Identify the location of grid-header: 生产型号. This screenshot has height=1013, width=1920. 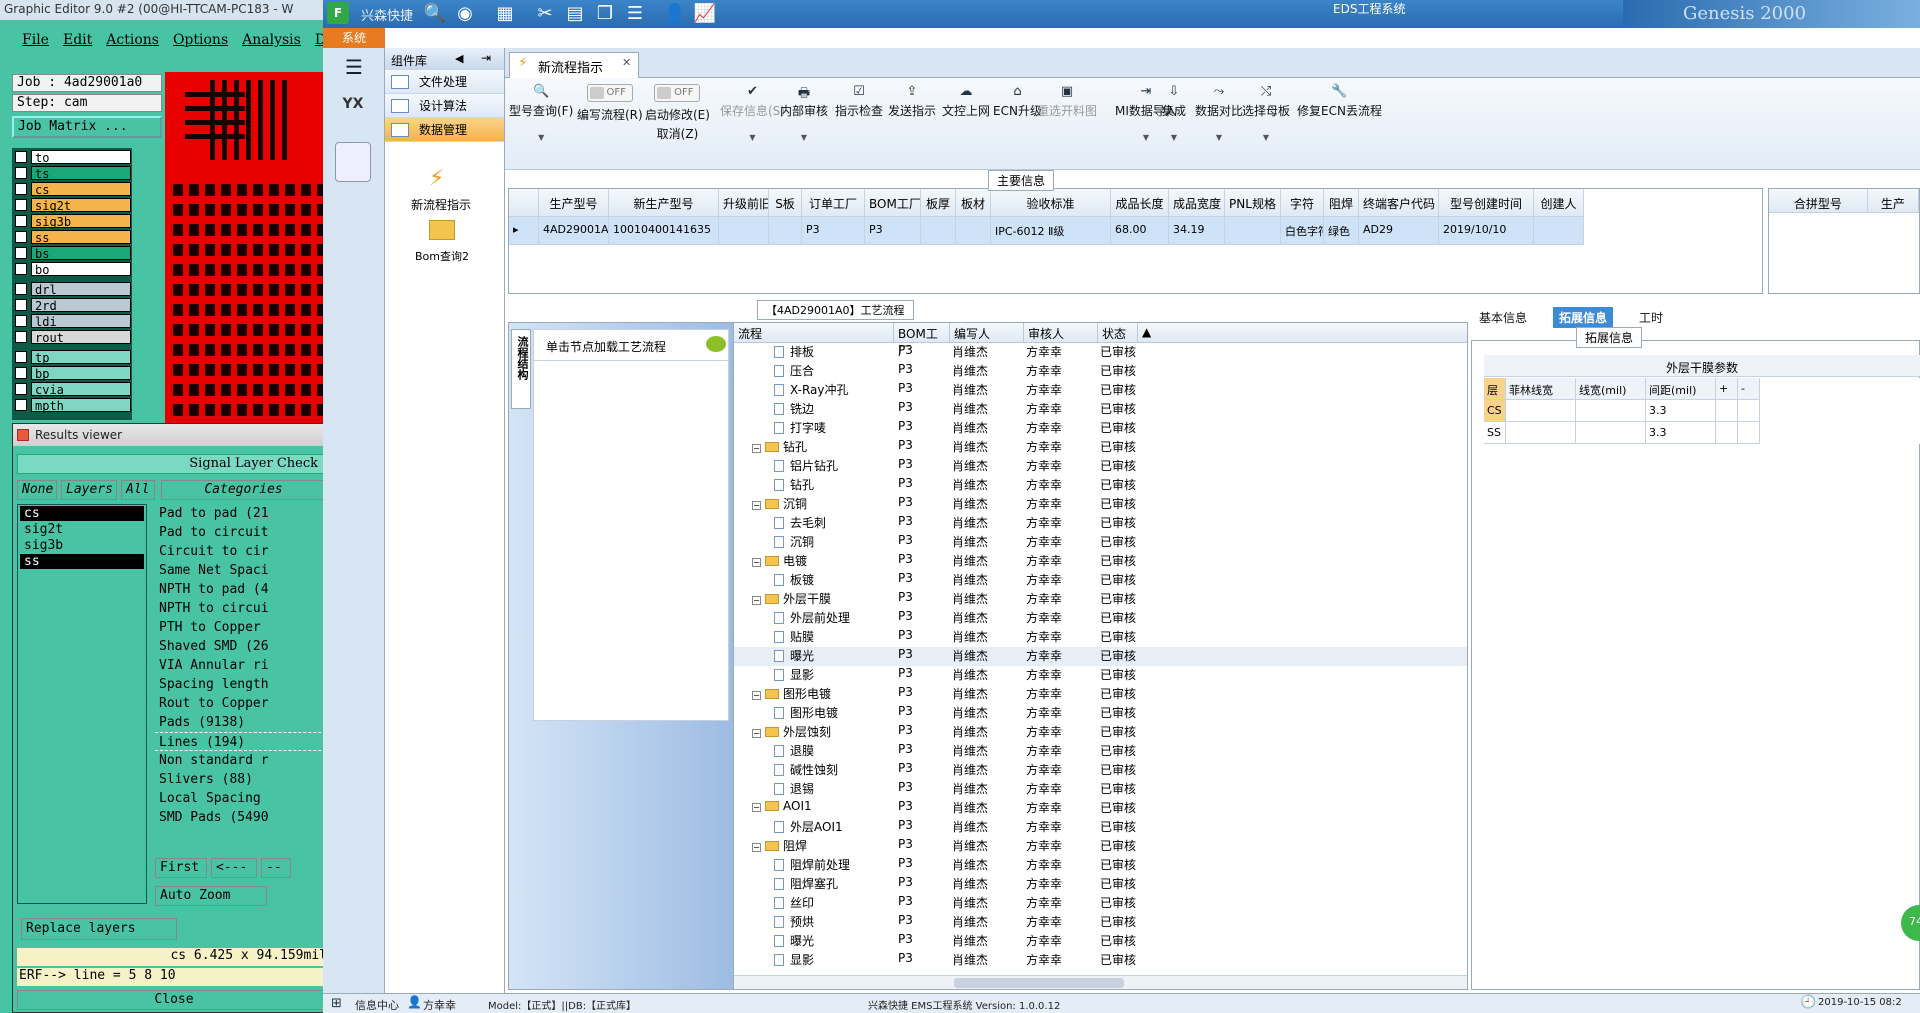
(574, 203).